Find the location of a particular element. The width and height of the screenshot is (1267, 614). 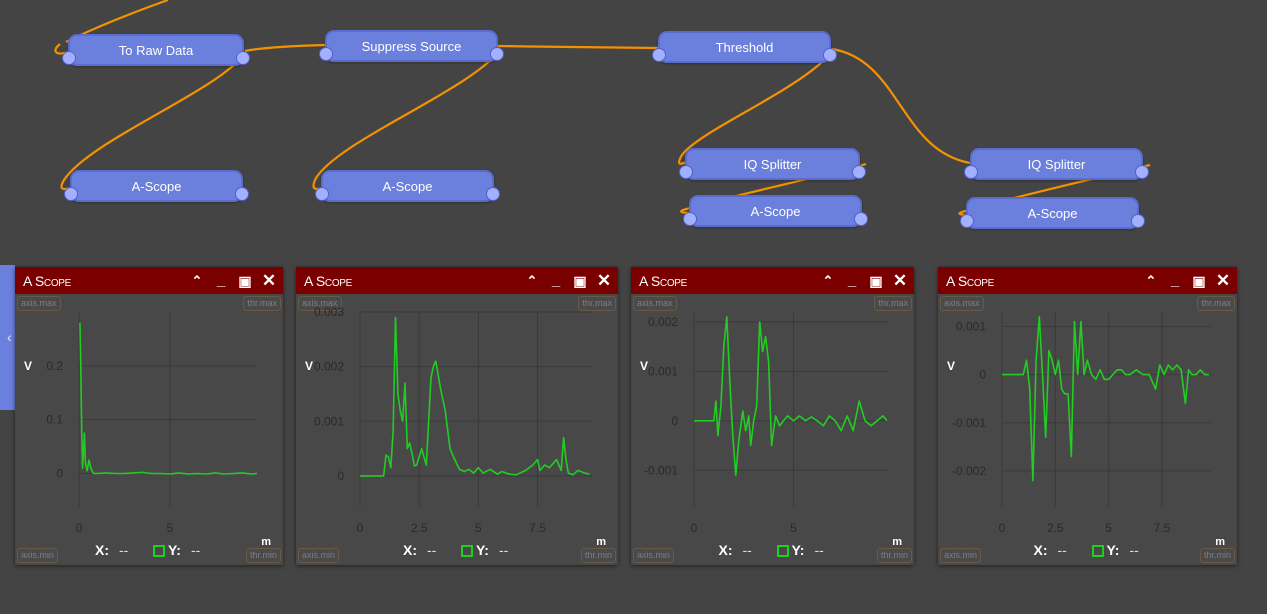

wire-raw-to-ascope1 is located at coordinates (153, 121).